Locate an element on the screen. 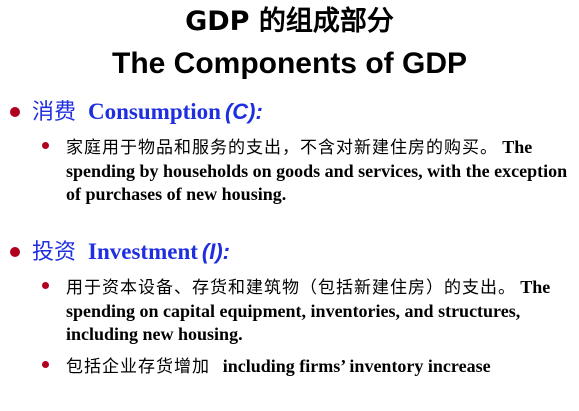 This screenshot has width=579, height=411. section-consumption-heading: 消费 Consumption (C): is located at coordinates (136, 113).